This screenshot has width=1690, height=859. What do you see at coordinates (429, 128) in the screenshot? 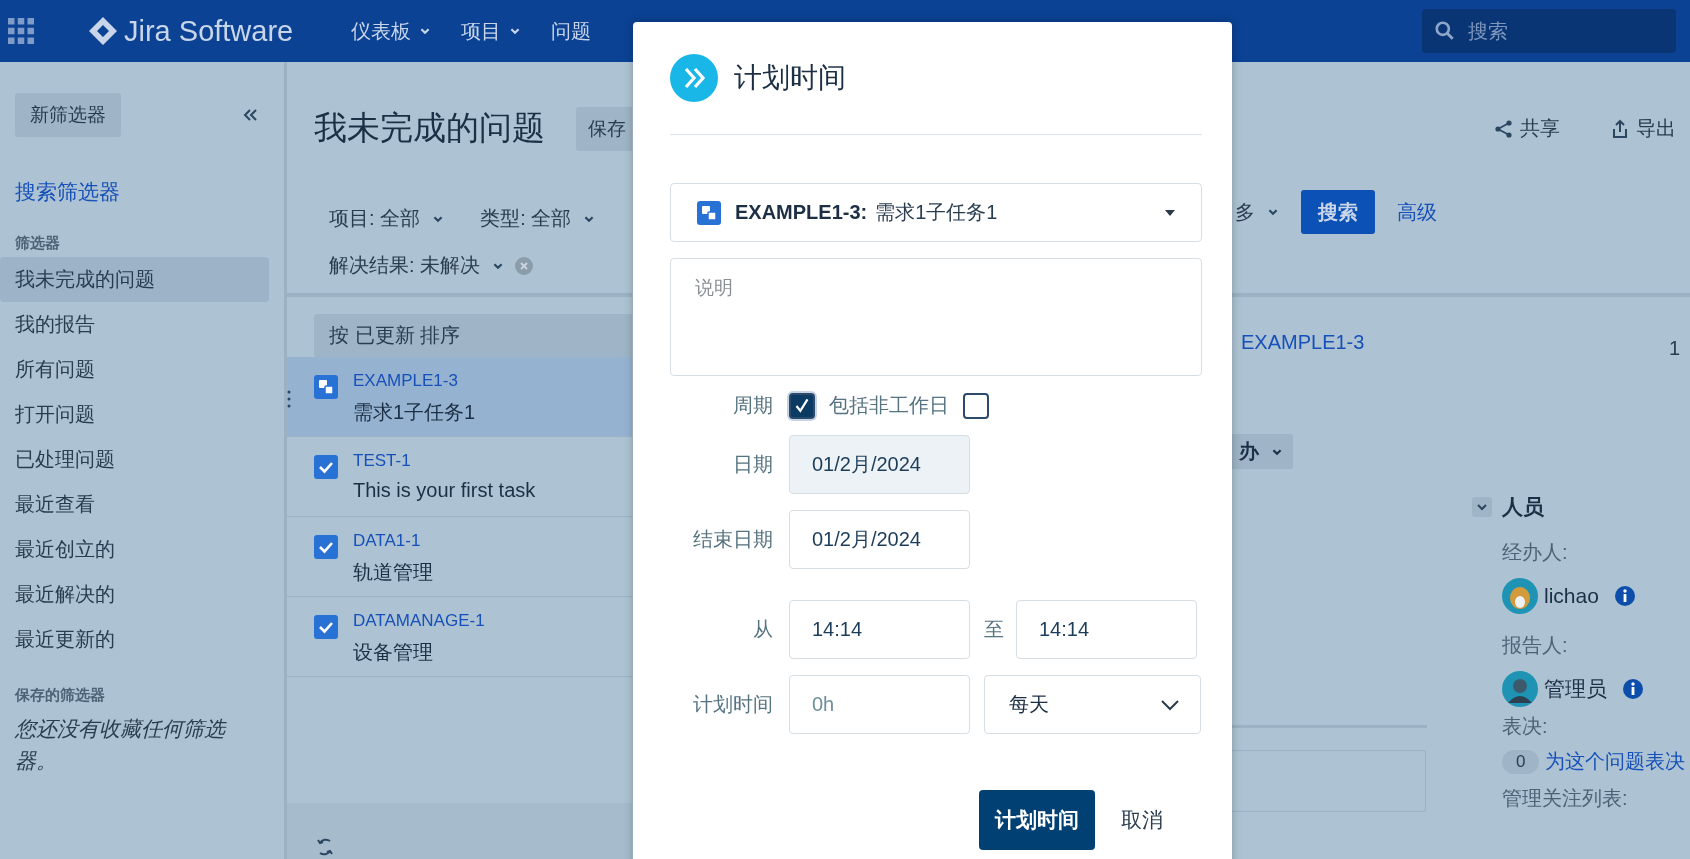
I see `page-title: 我未完成的问题` at bounding box center [429, 128].